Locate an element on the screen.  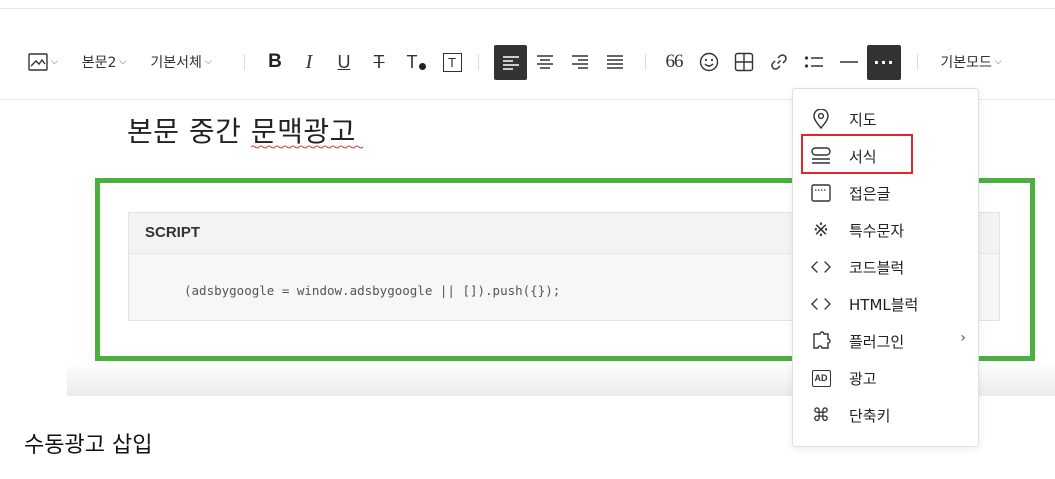
map-pin-icon is located at coordinates (821, 119).